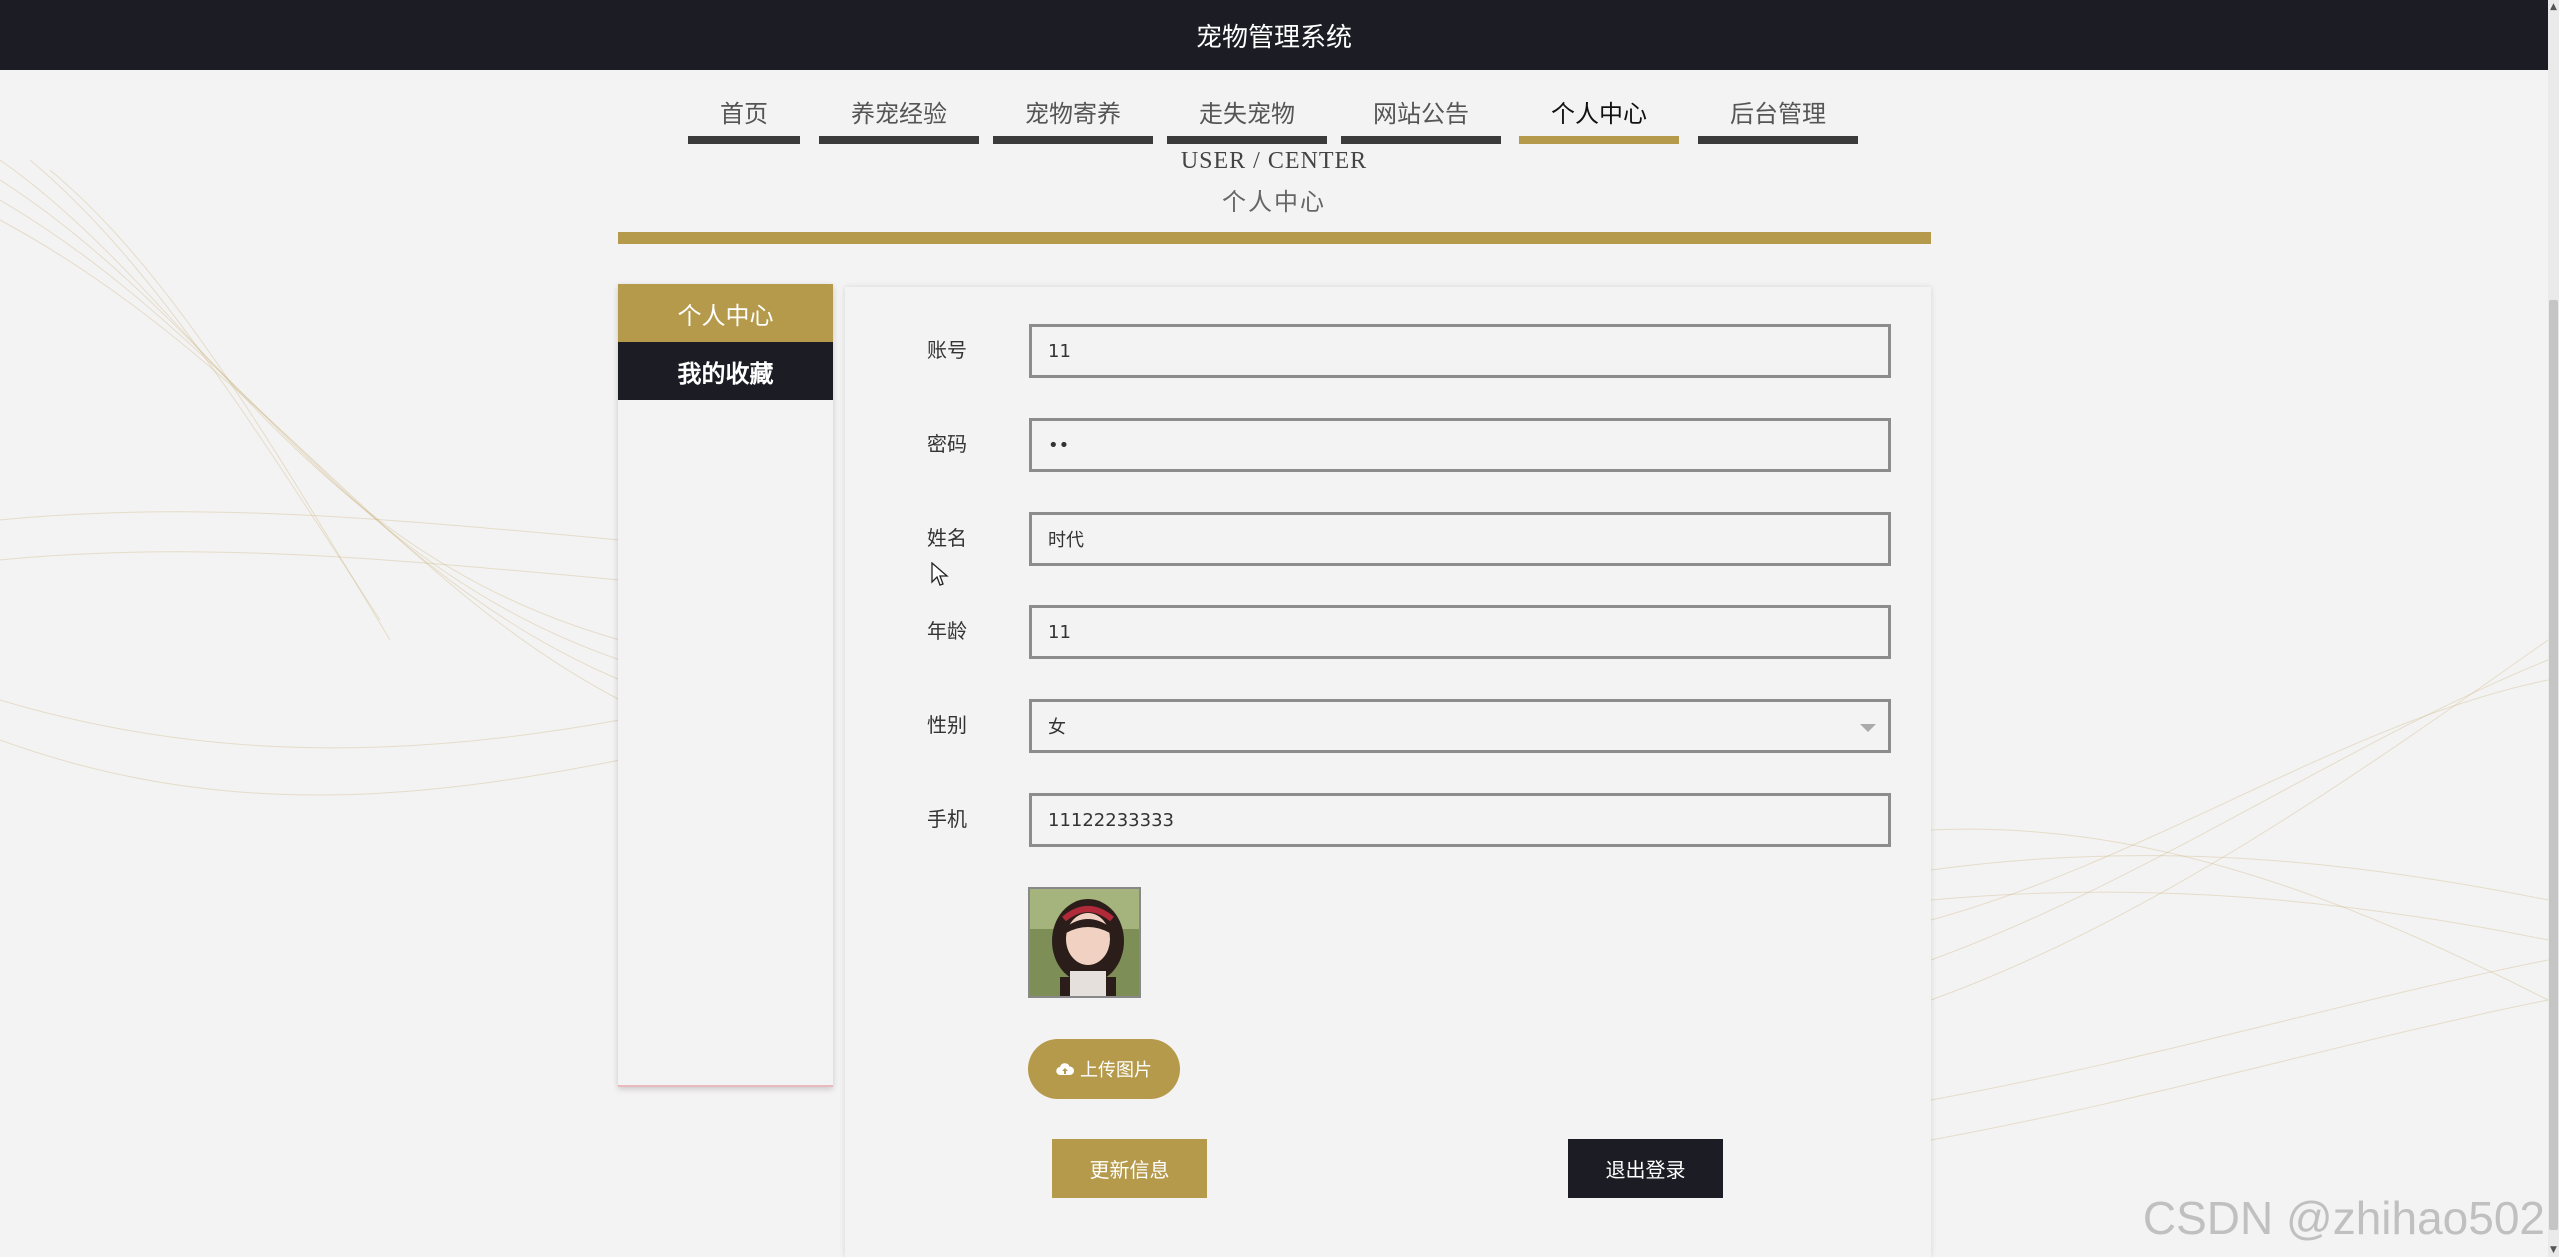  Describe the element at coordinates (947, 538) in the screenshot. I see `name-label: 姓名` at that location.